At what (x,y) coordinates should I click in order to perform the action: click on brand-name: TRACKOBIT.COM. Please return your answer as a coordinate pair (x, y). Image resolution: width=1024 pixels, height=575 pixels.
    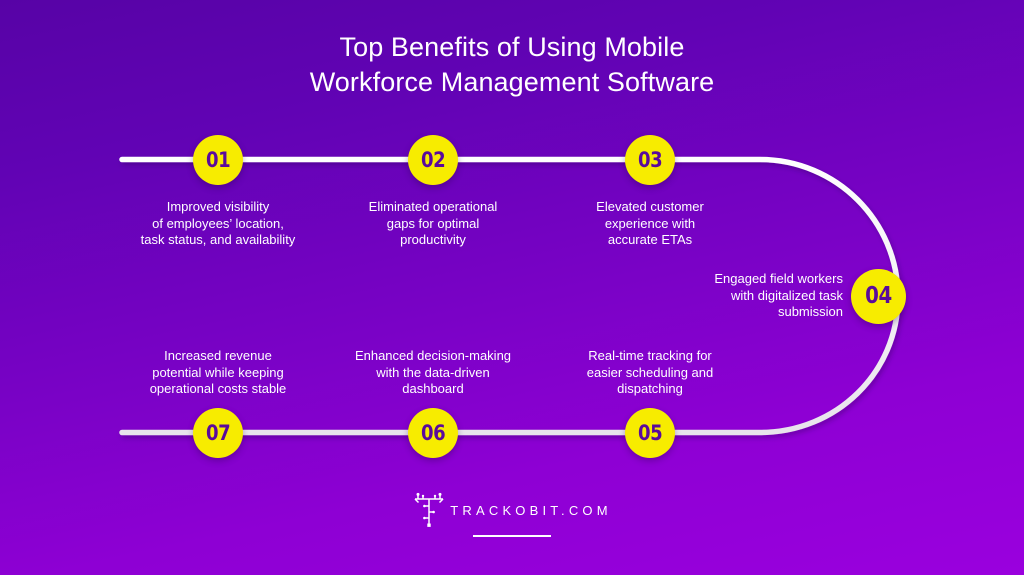
    Looking at the image, I should click on (531, 510).